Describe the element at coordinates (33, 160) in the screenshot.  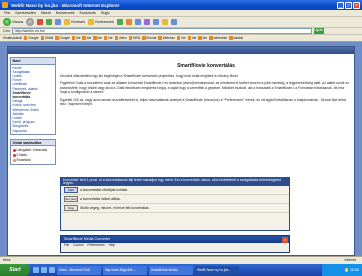
I see `stat-row: Rowekbol` at that location.